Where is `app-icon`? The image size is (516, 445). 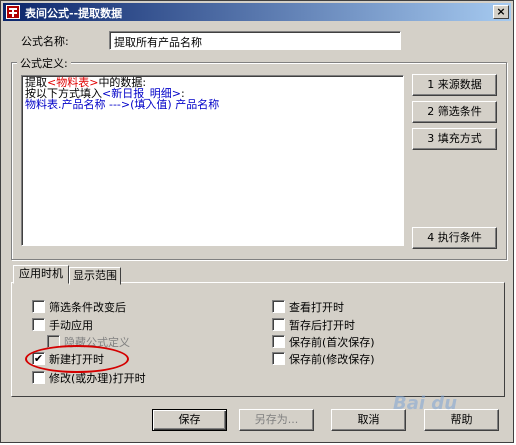 app-icon is located at coordinates (13, 12).